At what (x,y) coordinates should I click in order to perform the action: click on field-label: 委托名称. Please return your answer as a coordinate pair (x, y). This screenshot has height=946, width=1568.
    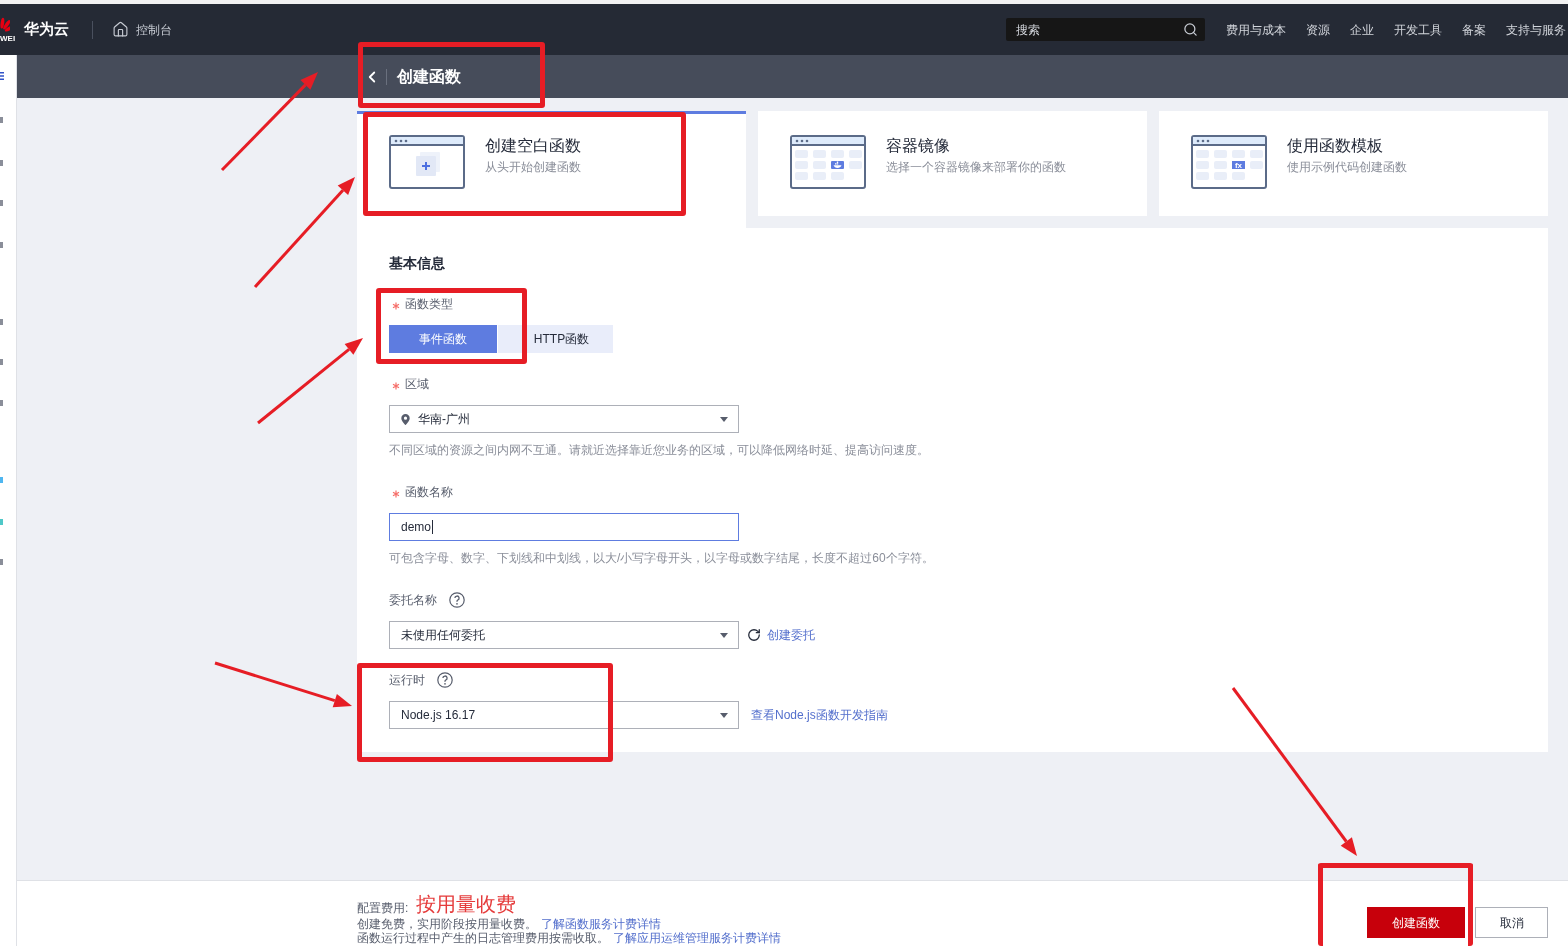
    Looking at the image, I should click on (413, 600).